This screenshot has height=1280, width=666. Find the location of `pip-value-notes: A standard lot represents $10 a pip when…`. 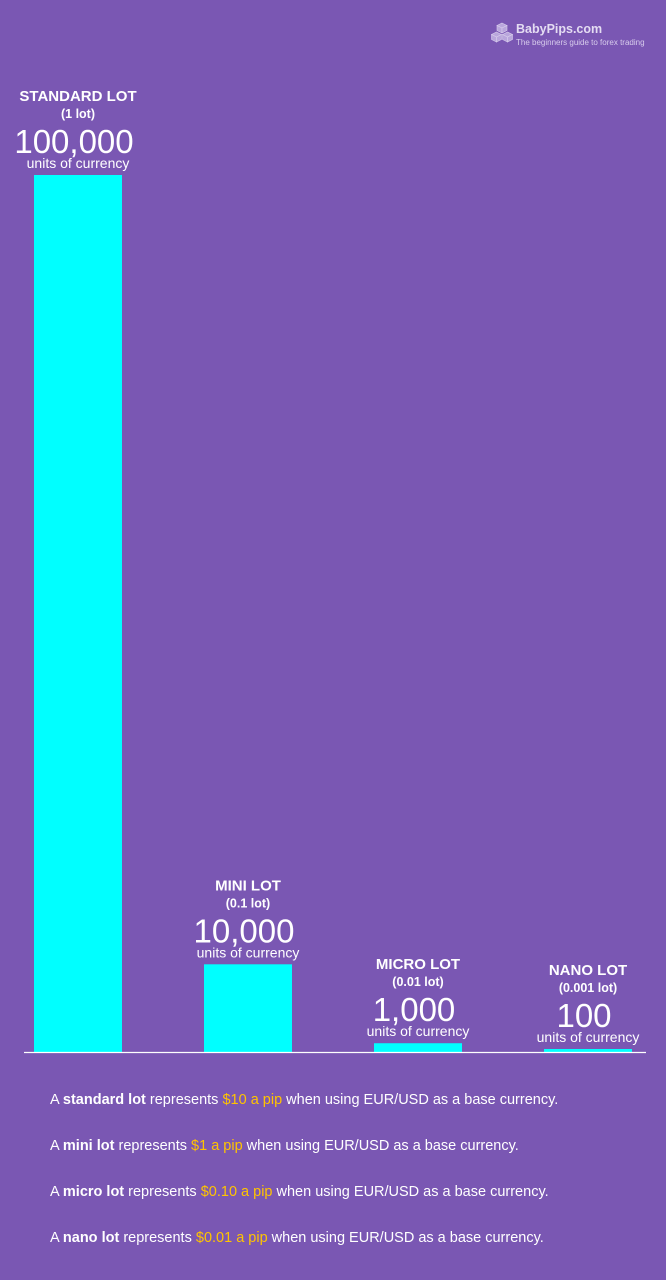

pip-value-notes: A standard lot represents $10 a pip when… is located at coordinates (350, 1182).